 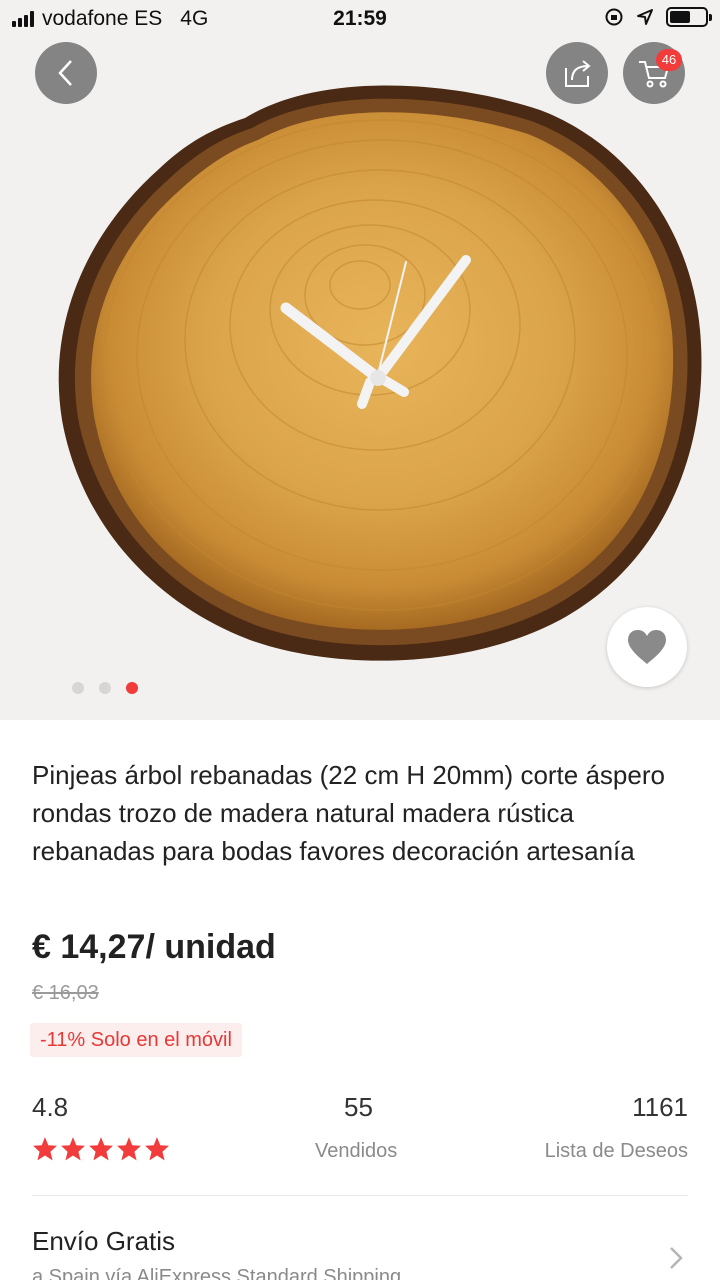 I want to click on sold-label: Vendidos, so click(x=356, y=1151).